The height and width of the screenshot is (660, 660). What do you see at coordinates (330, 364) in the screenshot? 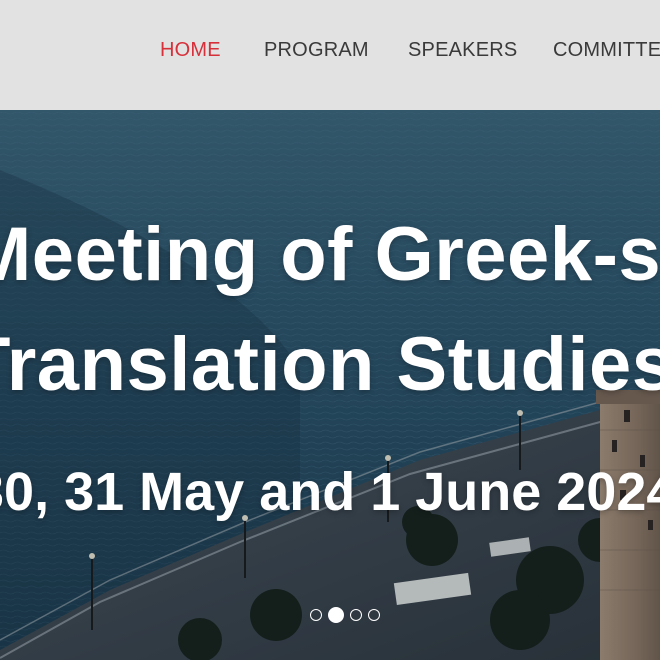
I see `hero-title-line-2: Translation Studies Scholars` at bounding box center [330, 364].